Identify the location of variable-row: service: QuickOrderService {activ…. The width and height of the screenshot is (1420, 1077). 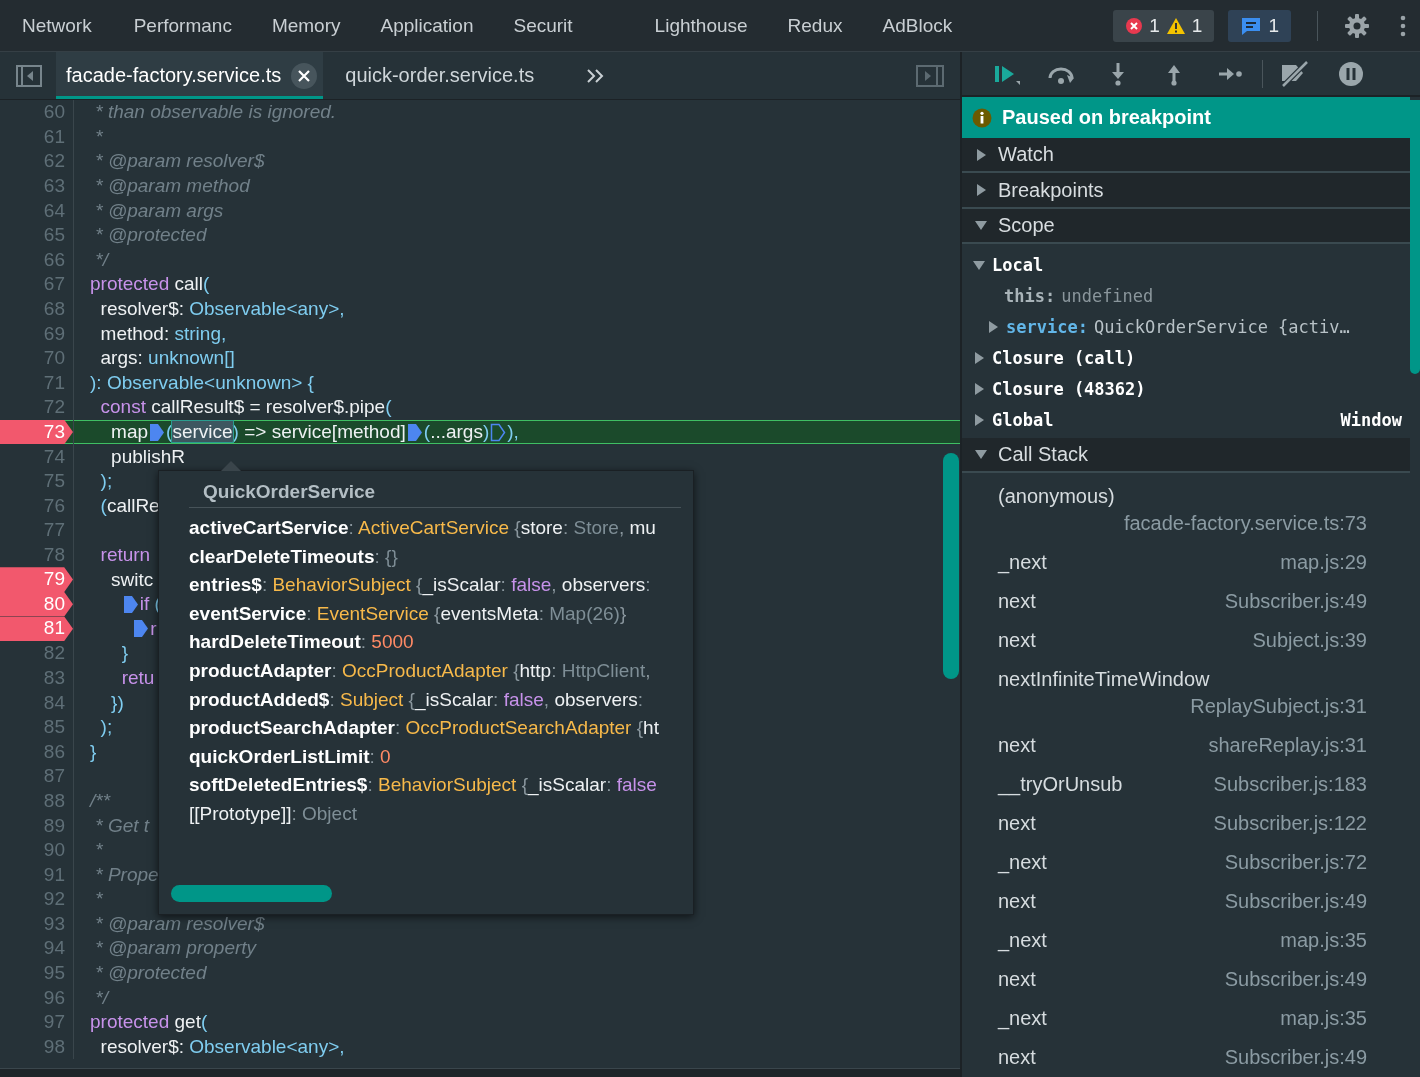
(1186, 327).